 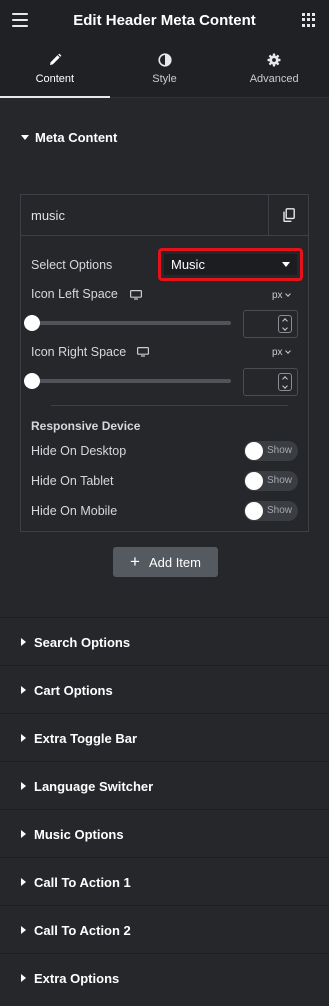 What do you see at coordinates (135, 561) in the screenshot?
I see `plus-icon: +` at bounding box center [135, 561].